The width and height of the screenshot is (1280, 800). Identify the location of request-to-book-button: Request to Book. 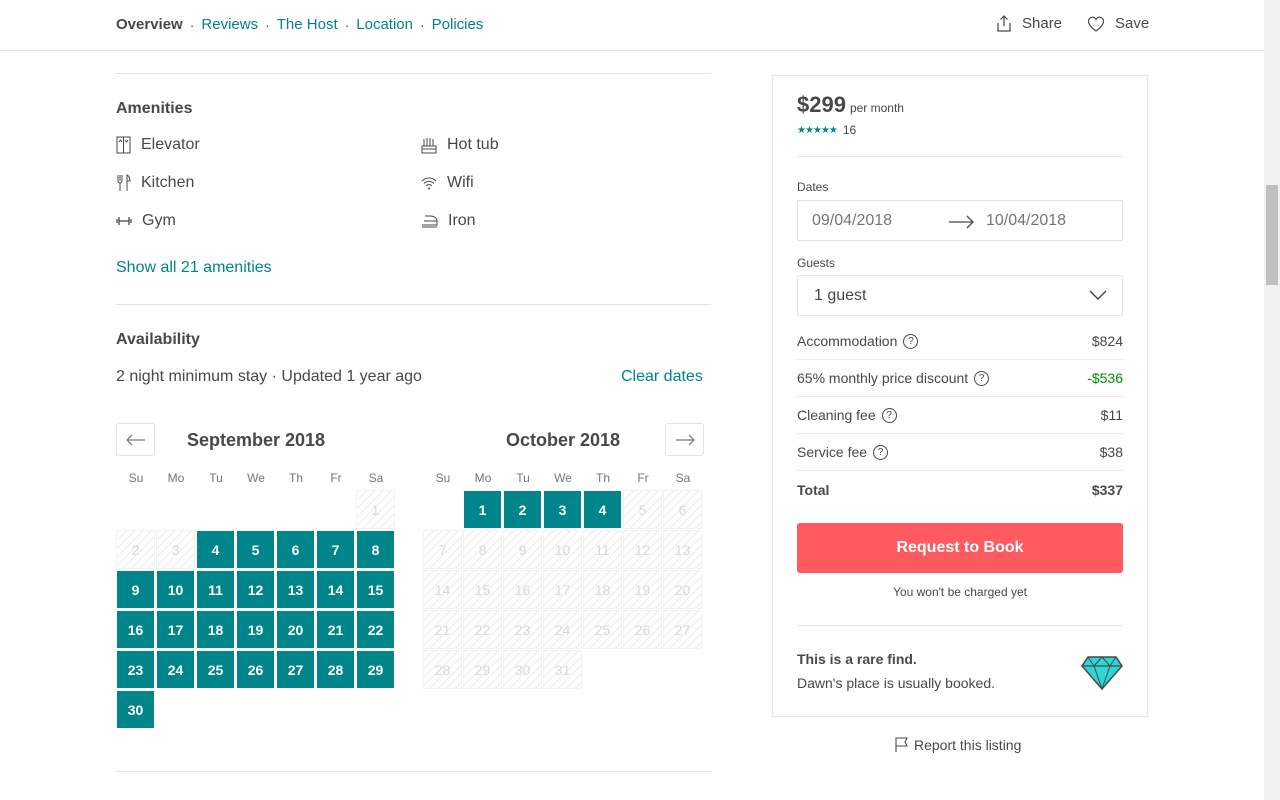
(960, 548).